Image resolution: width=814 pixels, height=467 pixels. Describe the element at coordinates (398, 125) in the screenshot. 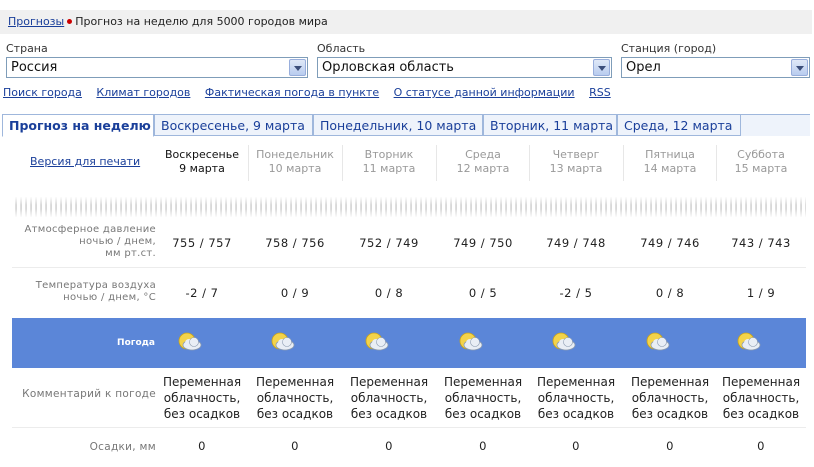

I see `tab-monday: Понедельник, 10 марта` at that location.